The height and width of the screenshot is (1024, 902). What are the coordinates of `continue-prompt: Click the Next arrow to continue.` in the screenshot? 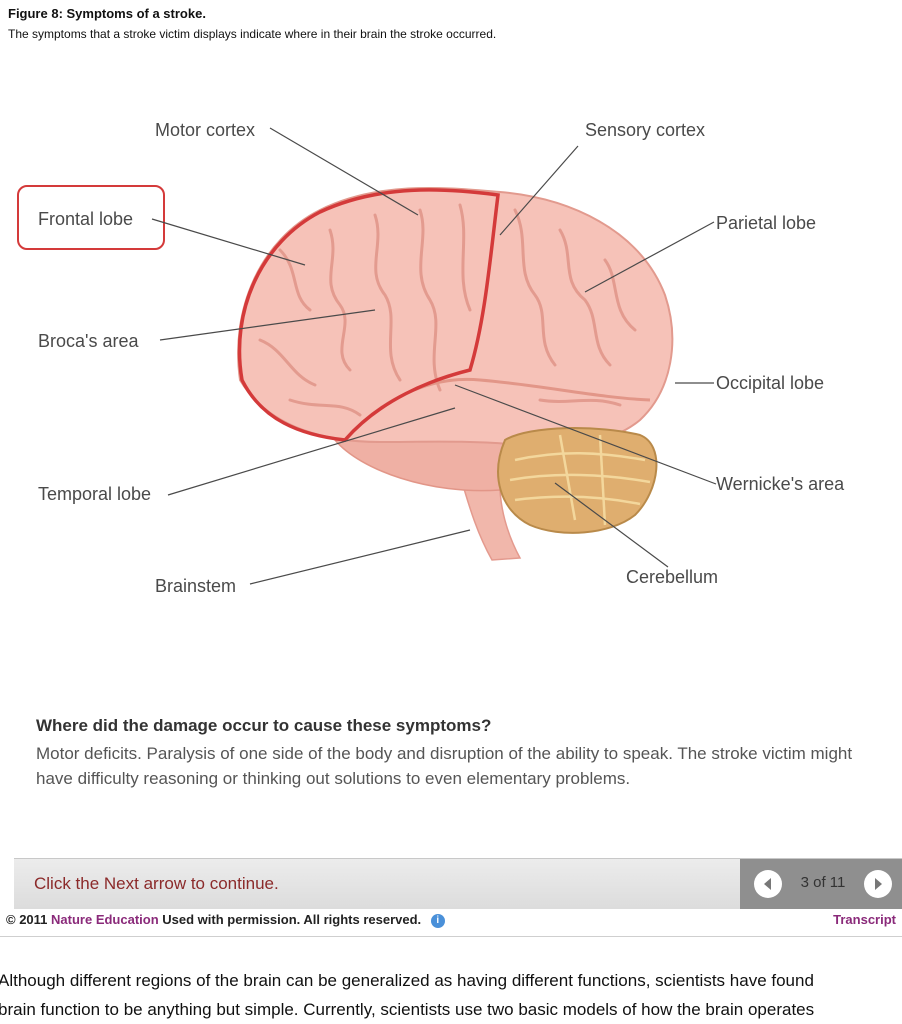 It's located at (156, 883).